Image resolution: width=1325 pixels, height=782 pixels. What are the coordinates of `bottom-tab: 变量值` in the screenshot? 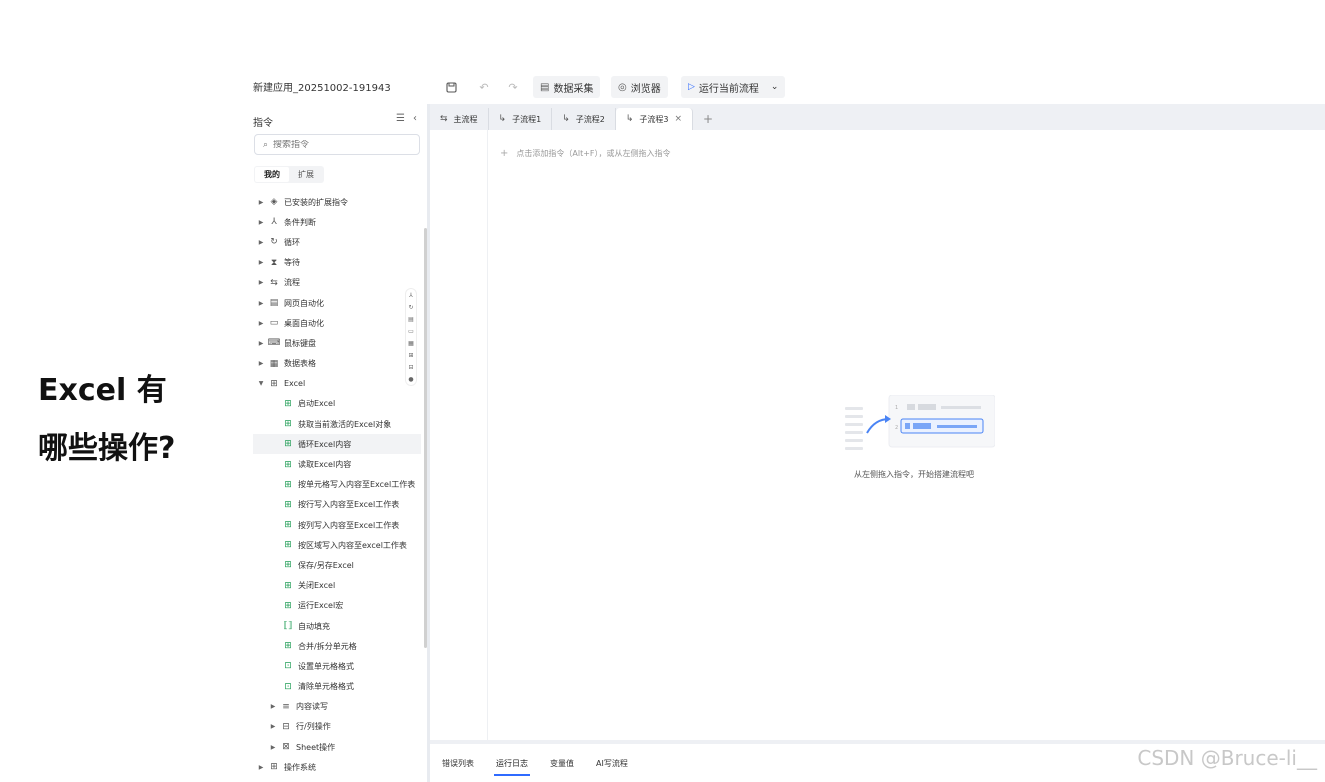 It's located at (562, 763).